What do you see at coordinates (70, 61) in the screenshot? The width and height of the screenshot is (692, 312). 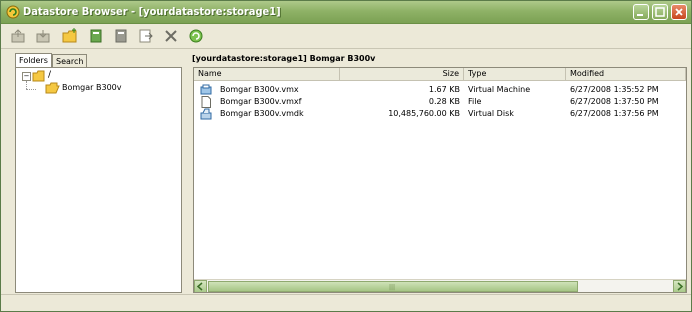 I see `tab-search: Search` at bounding box center [70, 61].